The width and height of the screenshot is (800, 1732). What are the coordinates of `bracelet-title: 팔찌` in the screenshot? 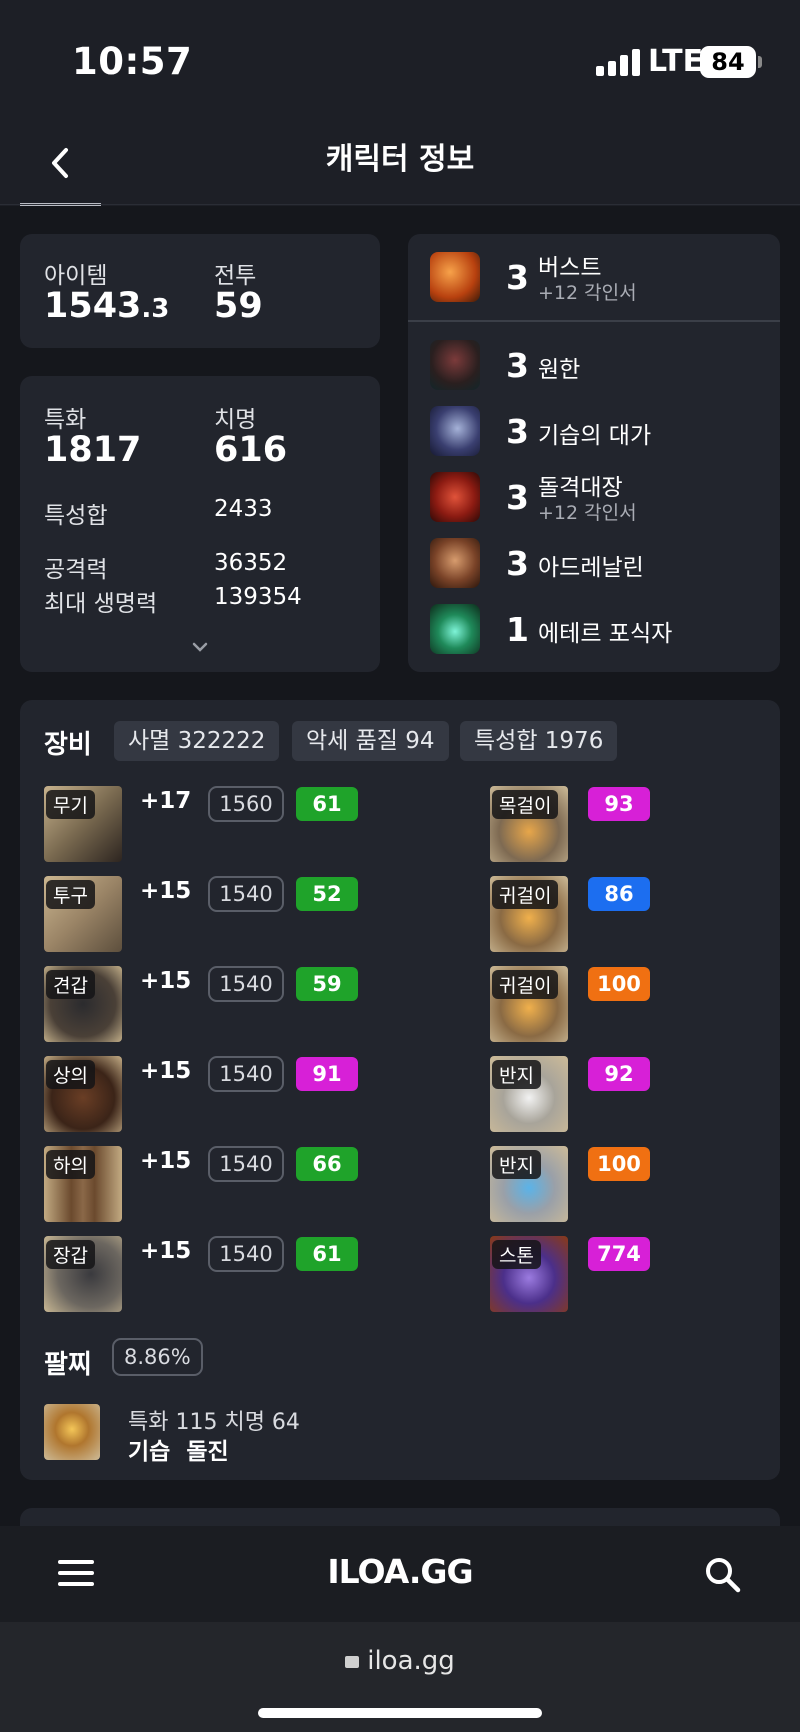 It's located at (68, 1365).